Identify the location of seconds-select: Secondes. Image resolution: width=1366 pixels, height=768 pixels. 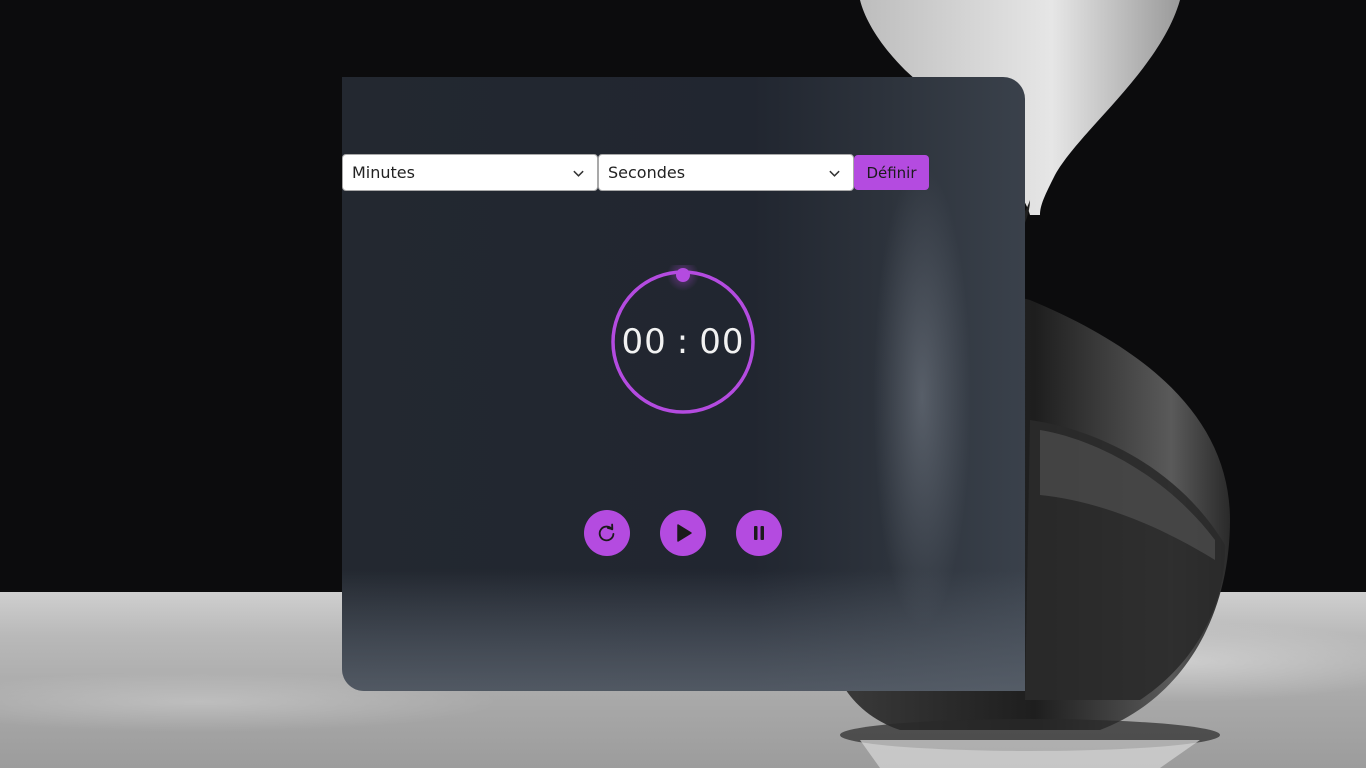
(726, 172).